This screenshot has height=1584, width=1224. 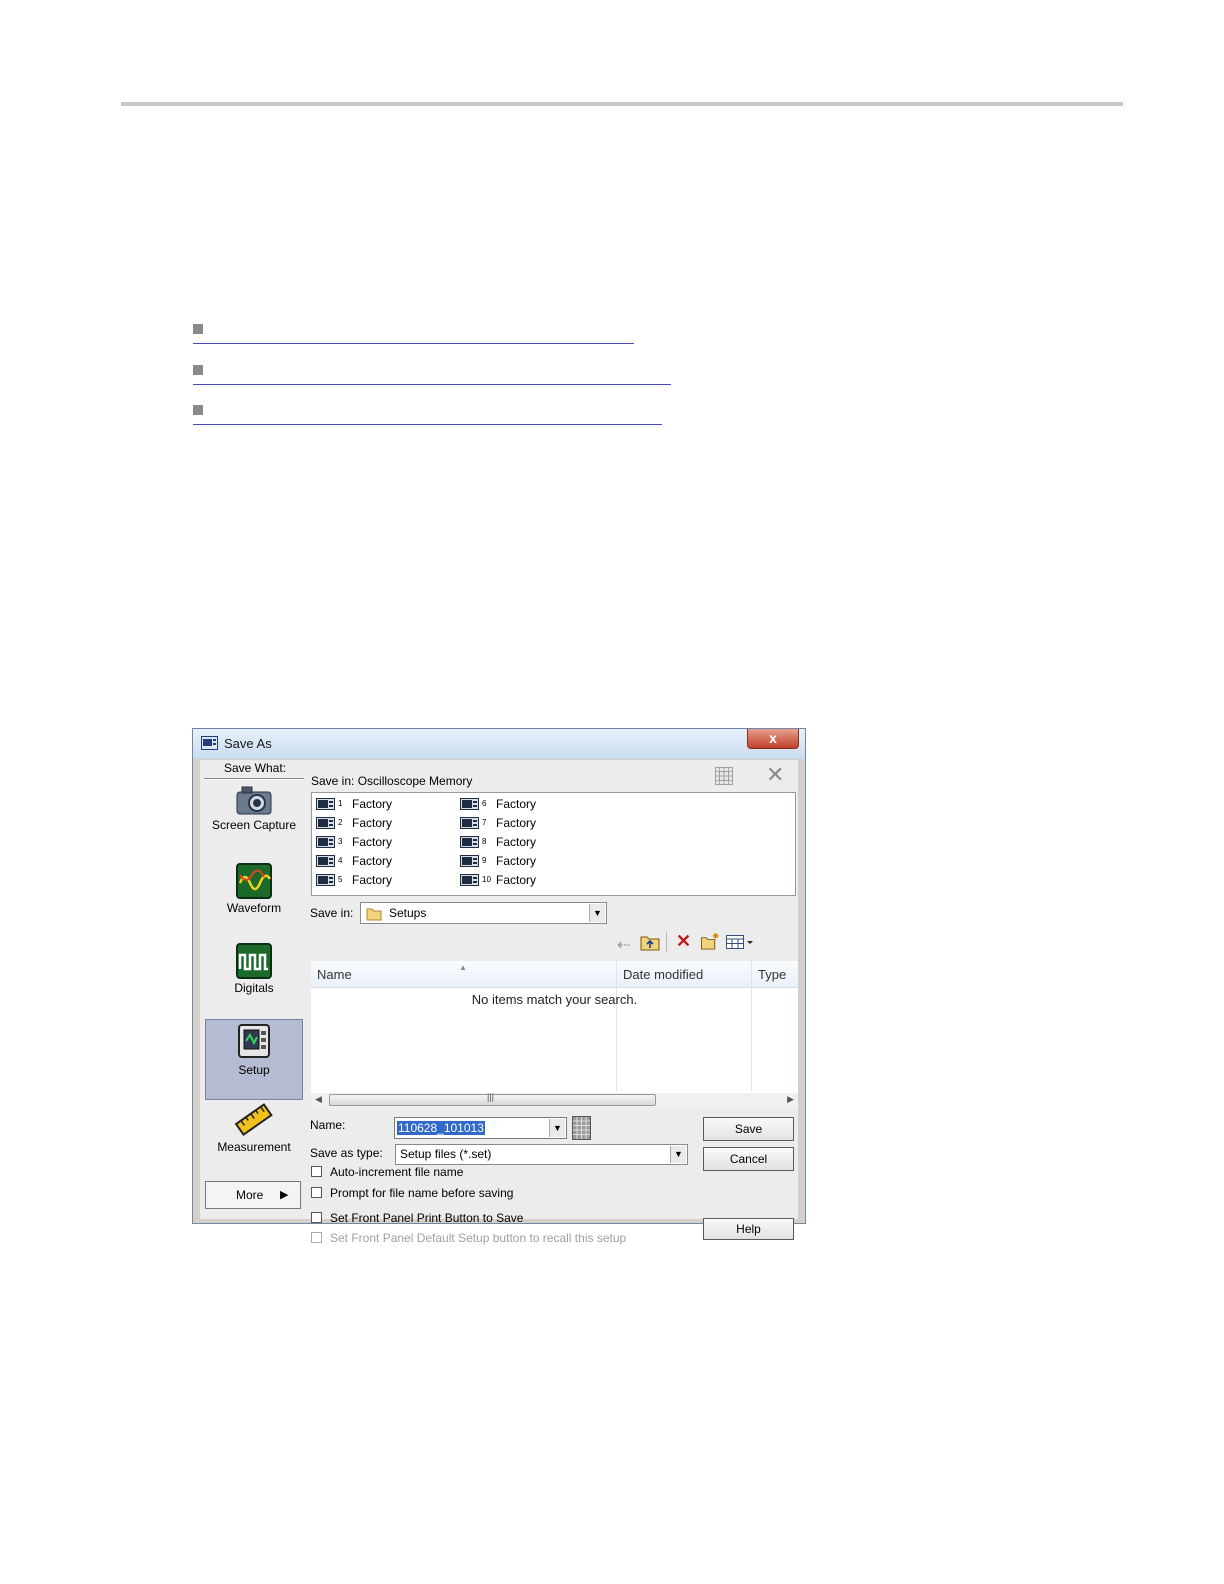 What do you see at coordinates (254, 908) in the screenshot?
I see `category-label: Waveform` at bounding box center [254, 908].